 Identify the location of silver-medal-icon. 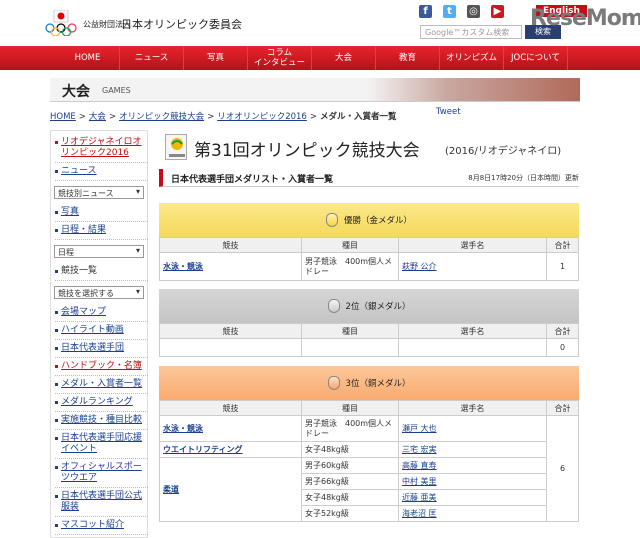
(333, 306).